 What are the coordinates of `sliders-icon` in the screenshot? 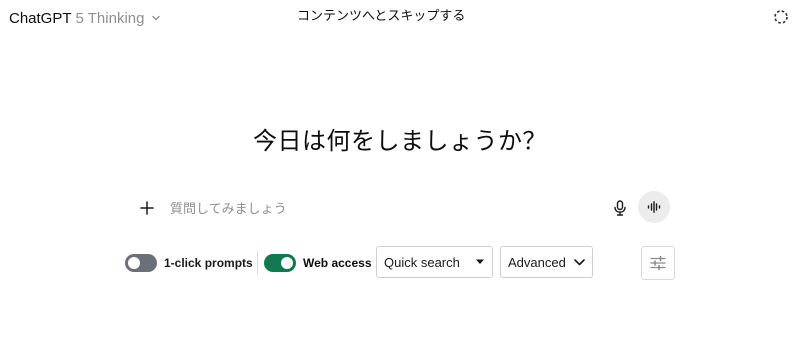 It's located at (658, 263).